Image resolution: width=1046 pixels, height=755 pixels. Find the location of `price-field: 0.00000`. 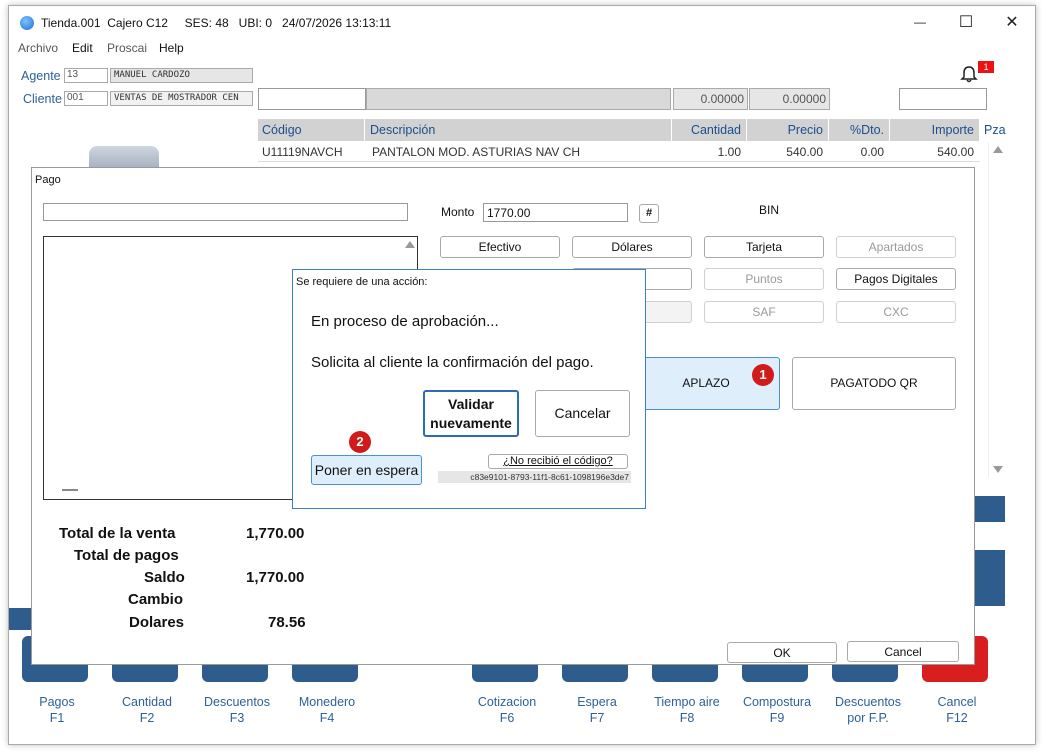

price-field: 0.00000 is located at coordinates (789, 99).